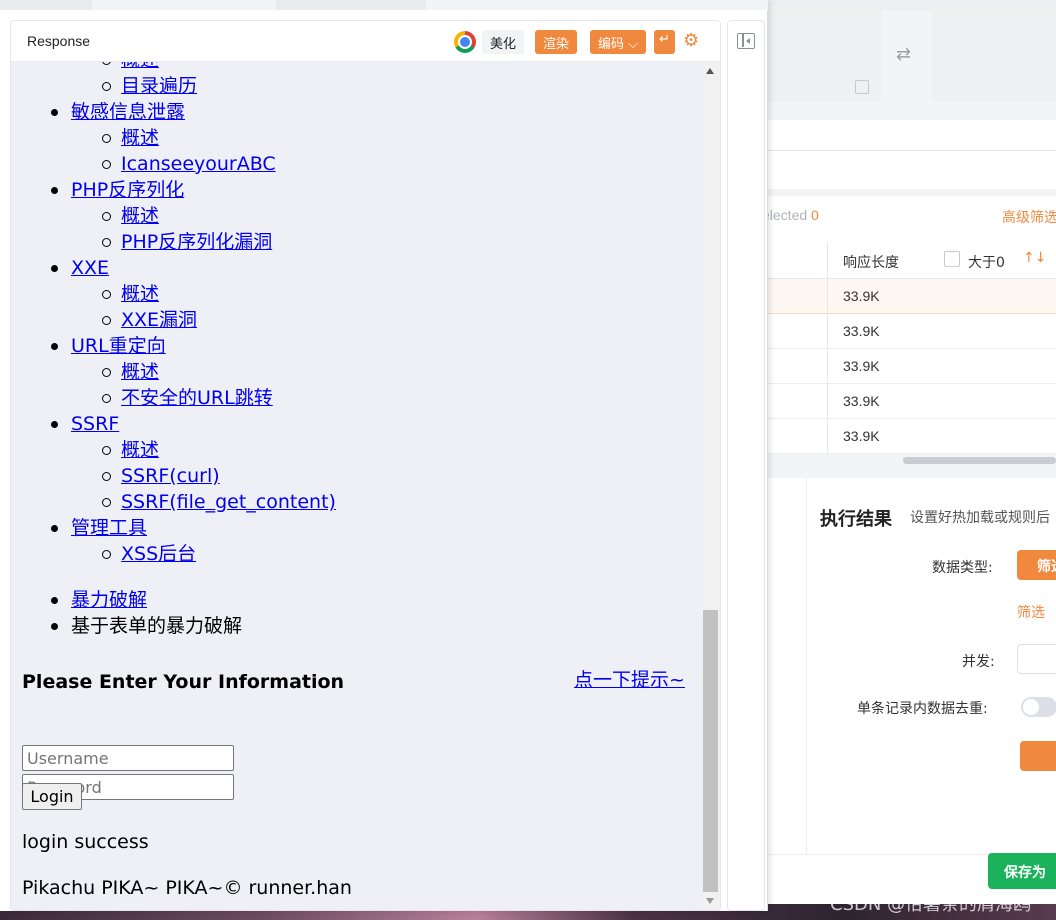  Describe the element at coordinates (356, 268) in the screenshot. I see `menu-item: XXE` at that location.